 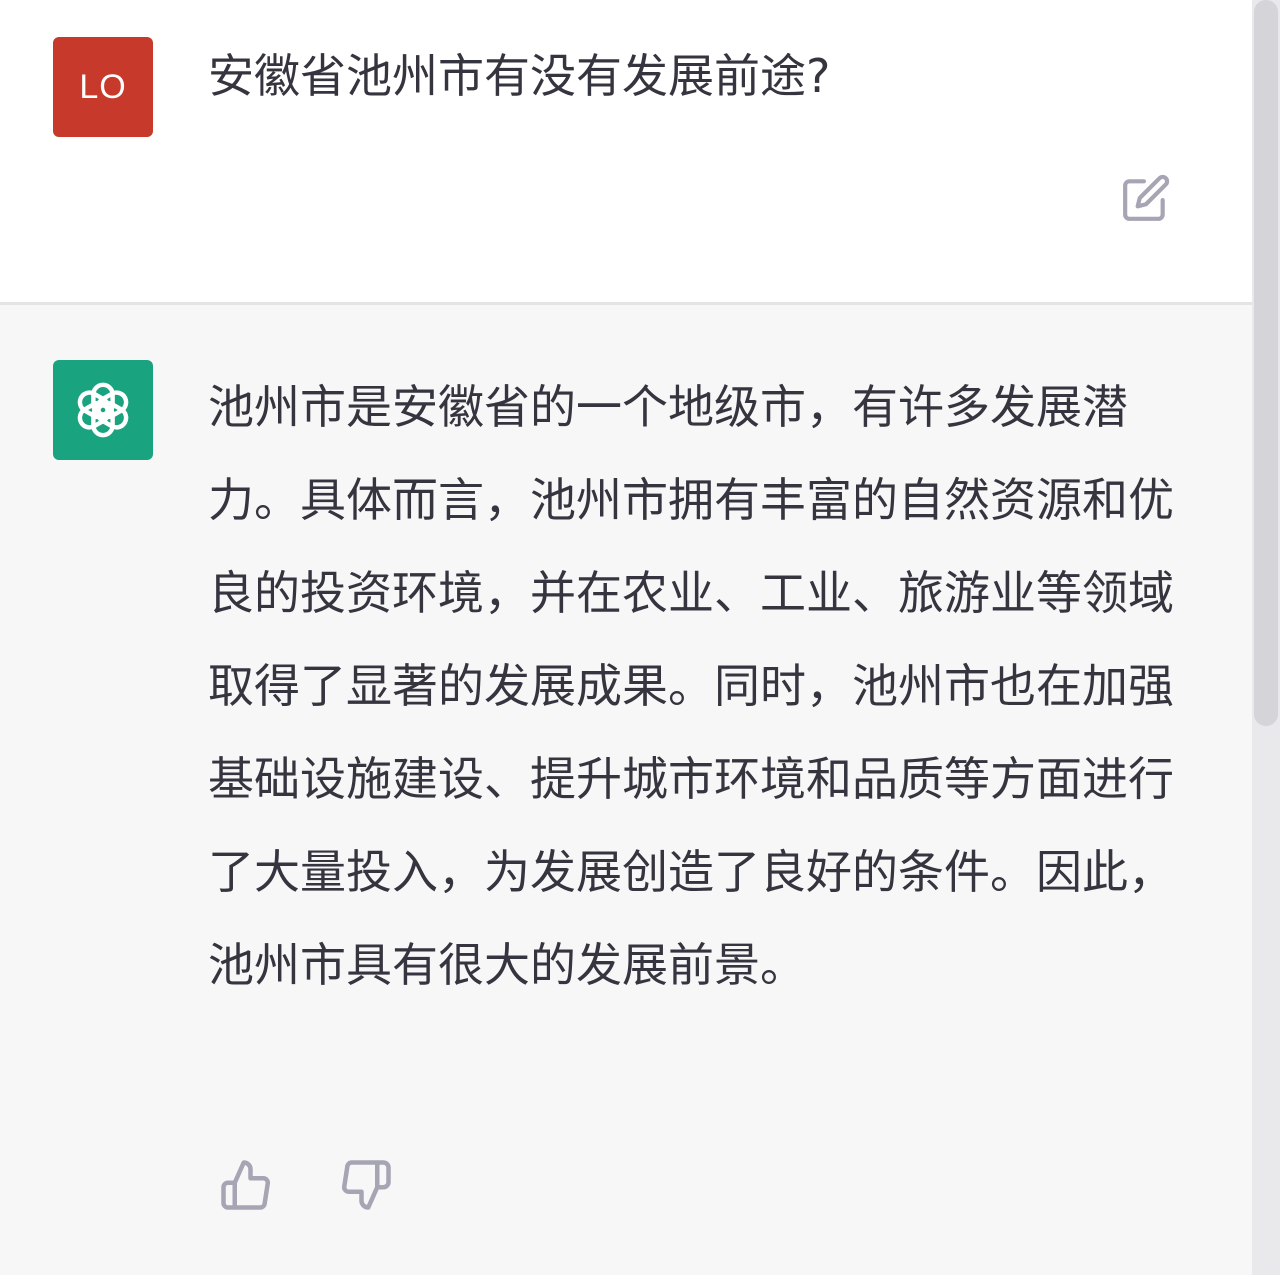 I want to click on thumbs-up-icon, so click(x=245, y=1185).